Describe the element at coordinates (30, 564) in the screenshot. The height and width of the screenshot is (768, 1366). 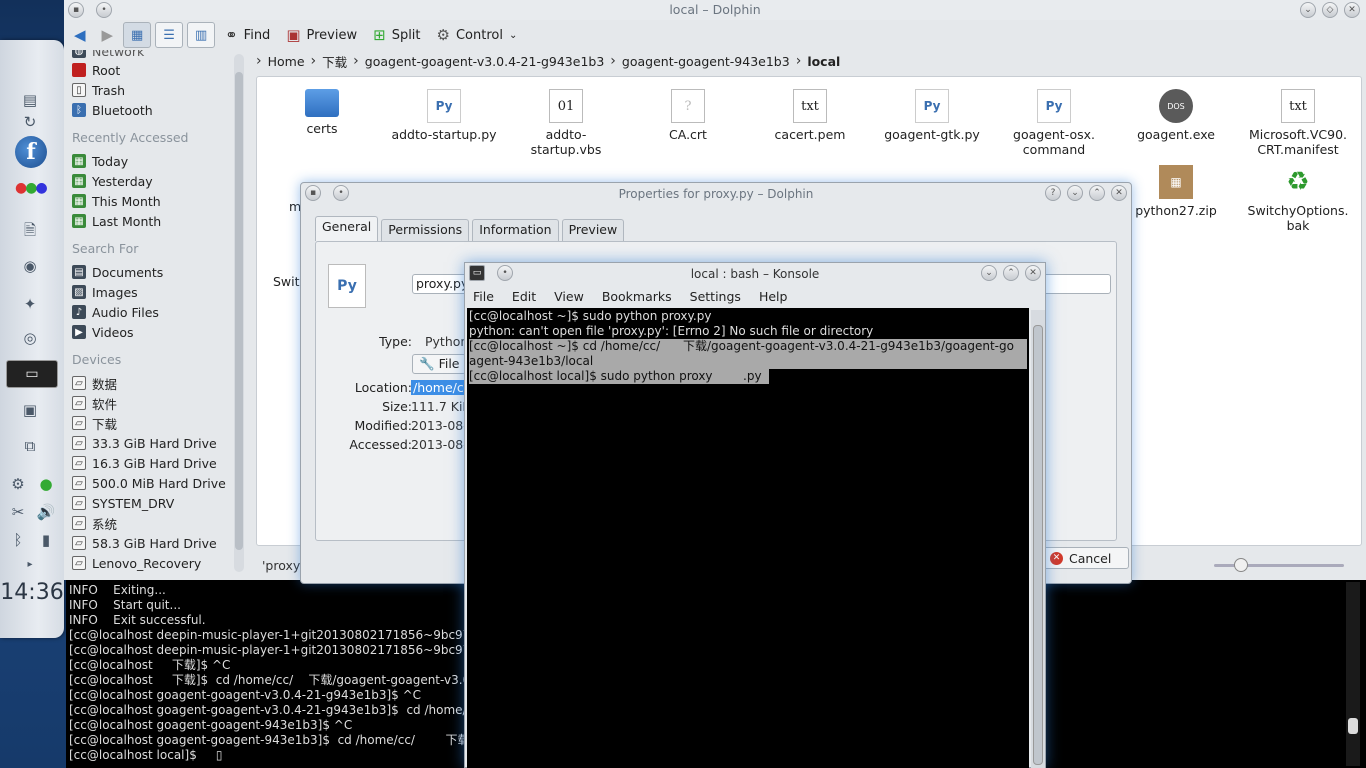
I see `expand-arrow-icon: ▸` at that location.